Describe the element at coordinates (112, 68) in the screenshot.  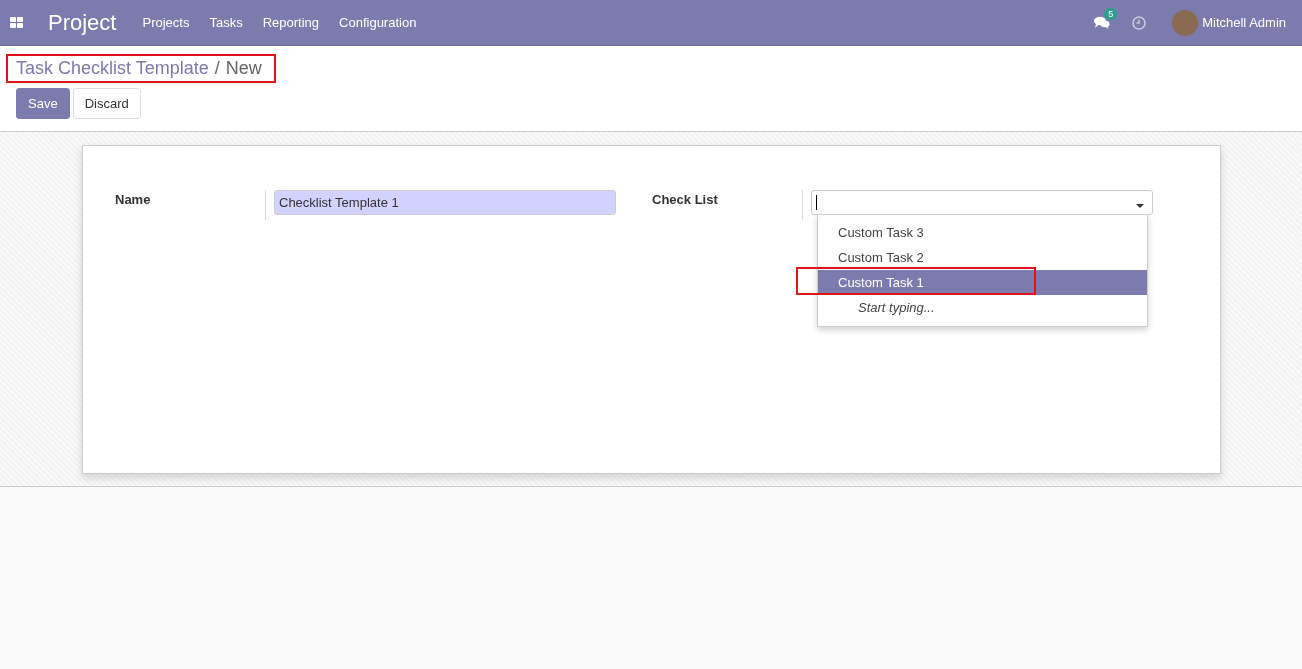
I see `breadcrumb-link: Task Checklist Template` at that location.